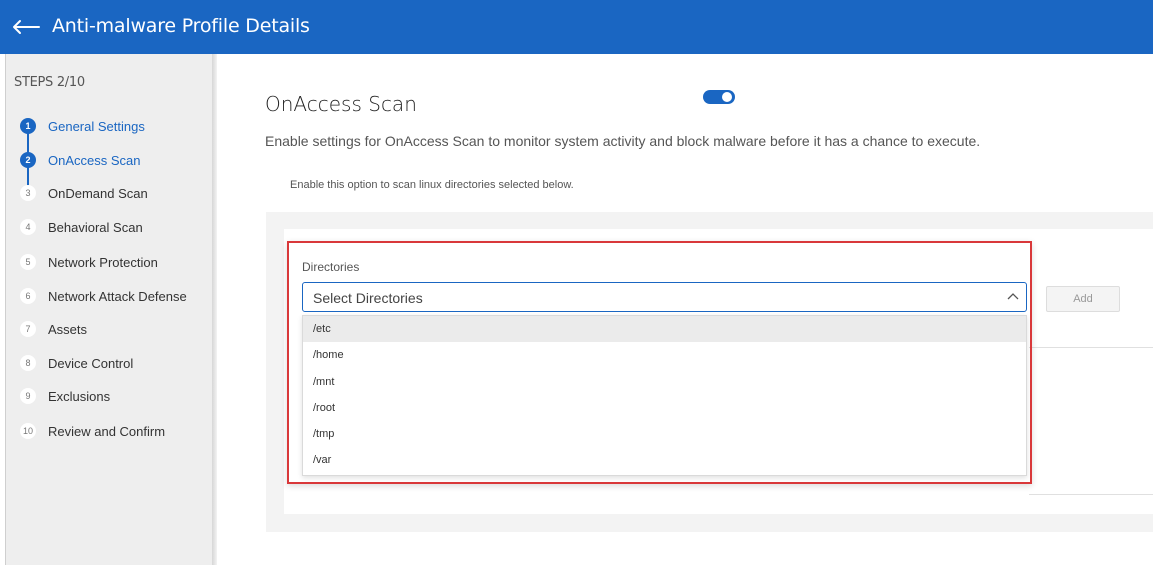 Image resolution: width=1153 pixels, height=565 pixels. Describe the element at coordinates (28, 262) in the screenshot. I see `step-number: 5` at that location.